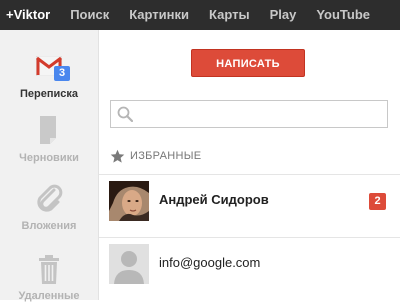 The width and height of the screenshot is (400, 302). I want to click on paperclip-icon-wrap, so click(49, 199).